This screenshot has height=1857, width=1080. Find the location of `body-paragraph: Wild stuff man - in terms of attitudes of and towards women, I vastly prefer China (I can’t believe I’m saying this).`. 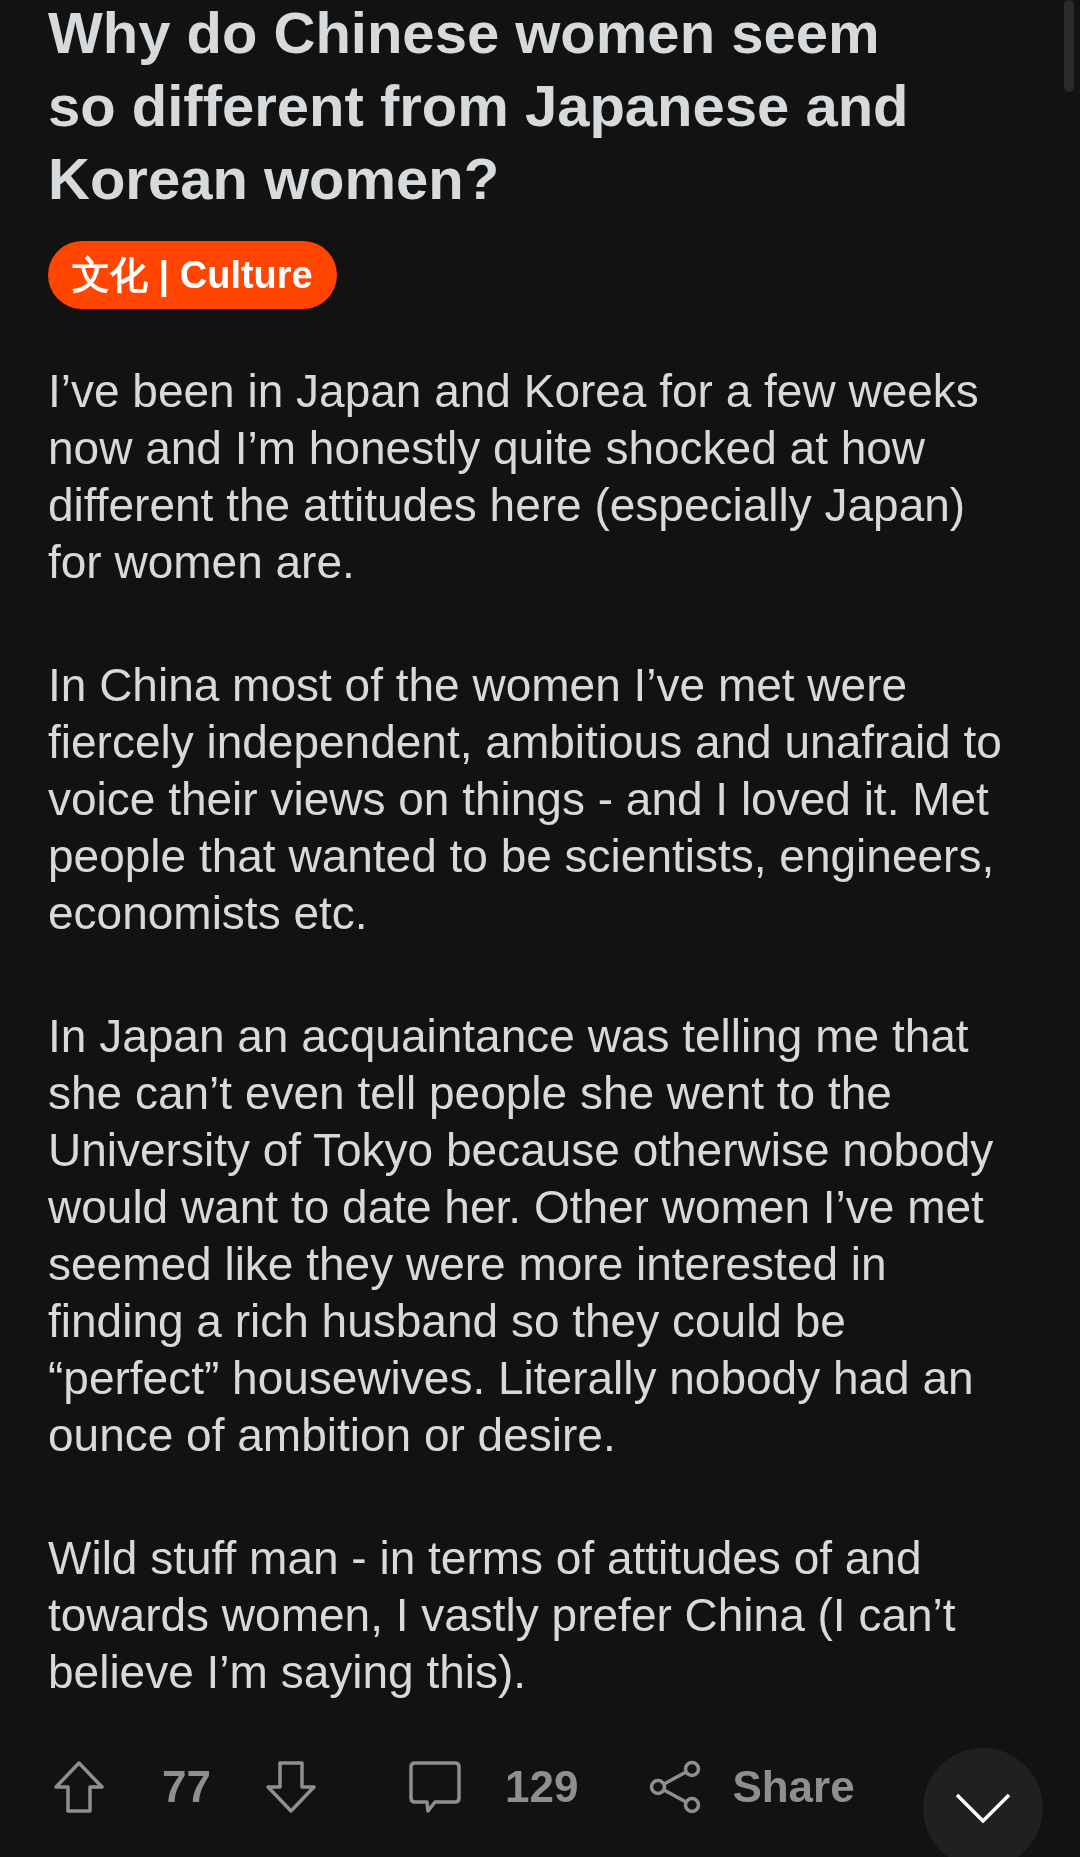

body-paragraph: Wild stuff man - in terms of attitudes of and towards women, I vastly prefer China (I can’t believe I’m saying this). is located at coordinates (502, 1615).